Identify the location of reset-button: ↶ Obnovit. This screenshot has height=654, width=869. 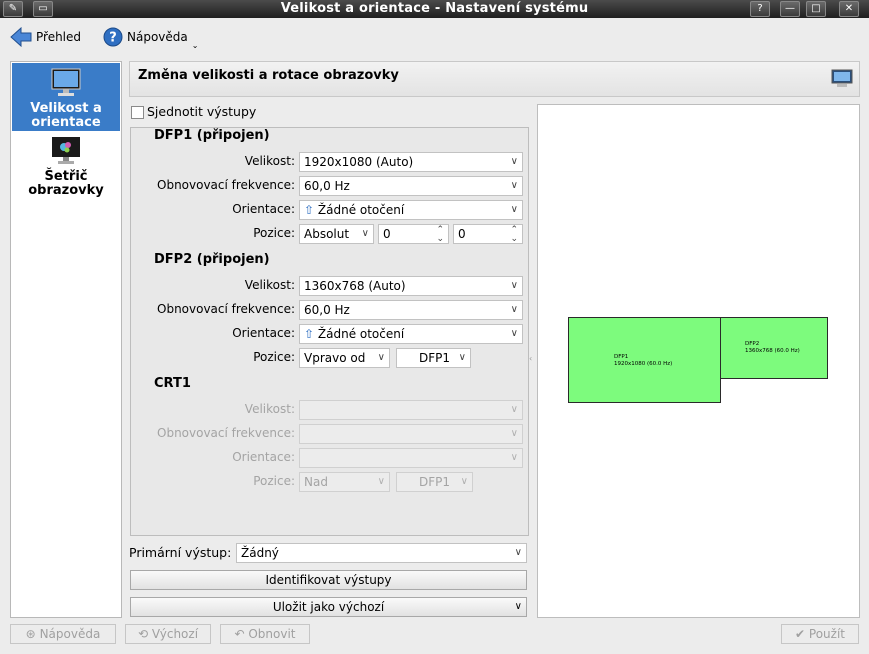
(265, 634).